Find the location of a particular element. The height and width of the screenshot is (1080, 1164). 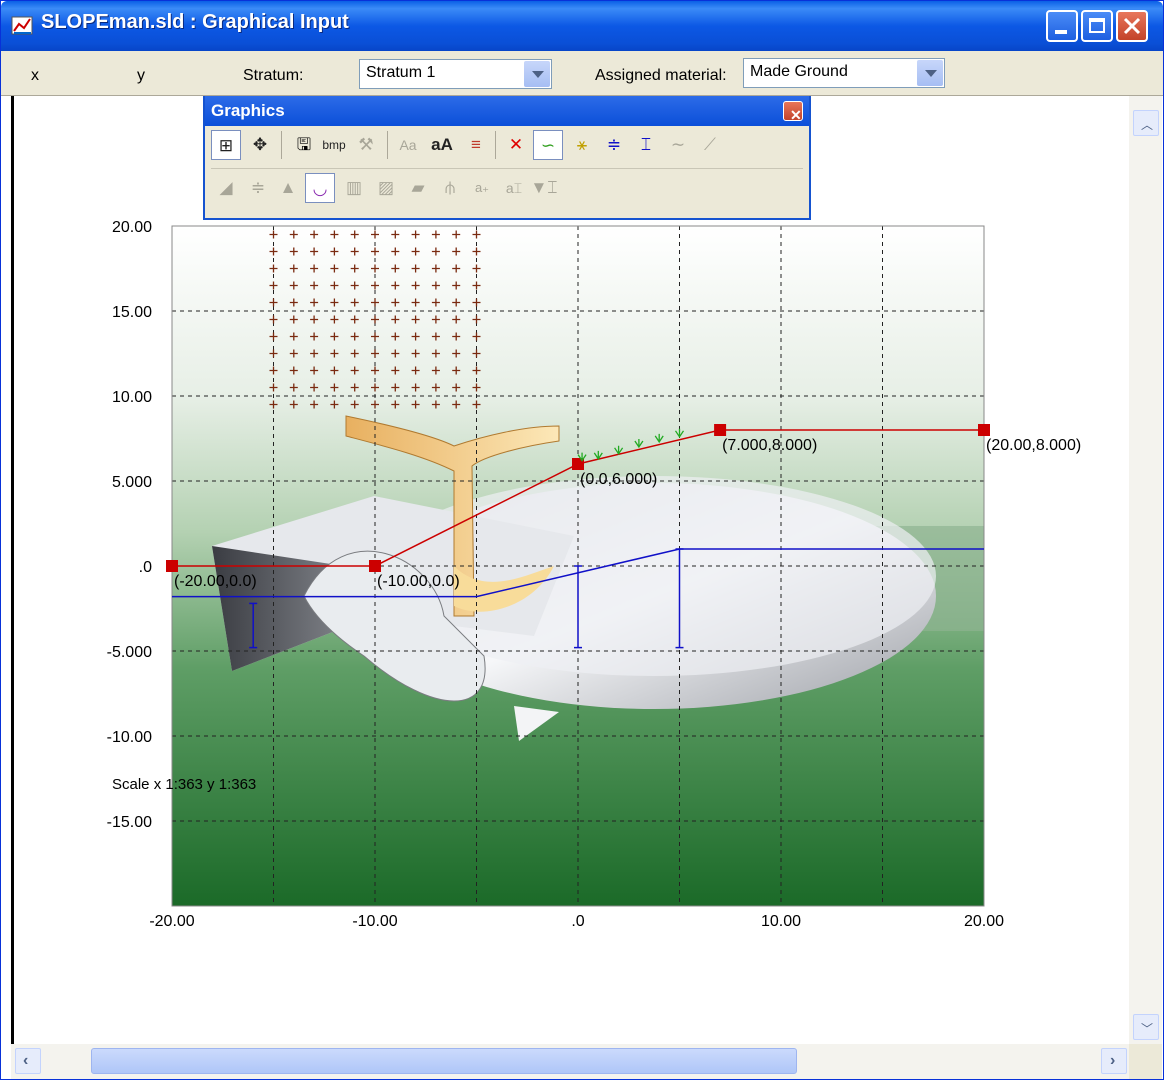

bmp-export-icon: bmp is located at coordinates (334, 145).